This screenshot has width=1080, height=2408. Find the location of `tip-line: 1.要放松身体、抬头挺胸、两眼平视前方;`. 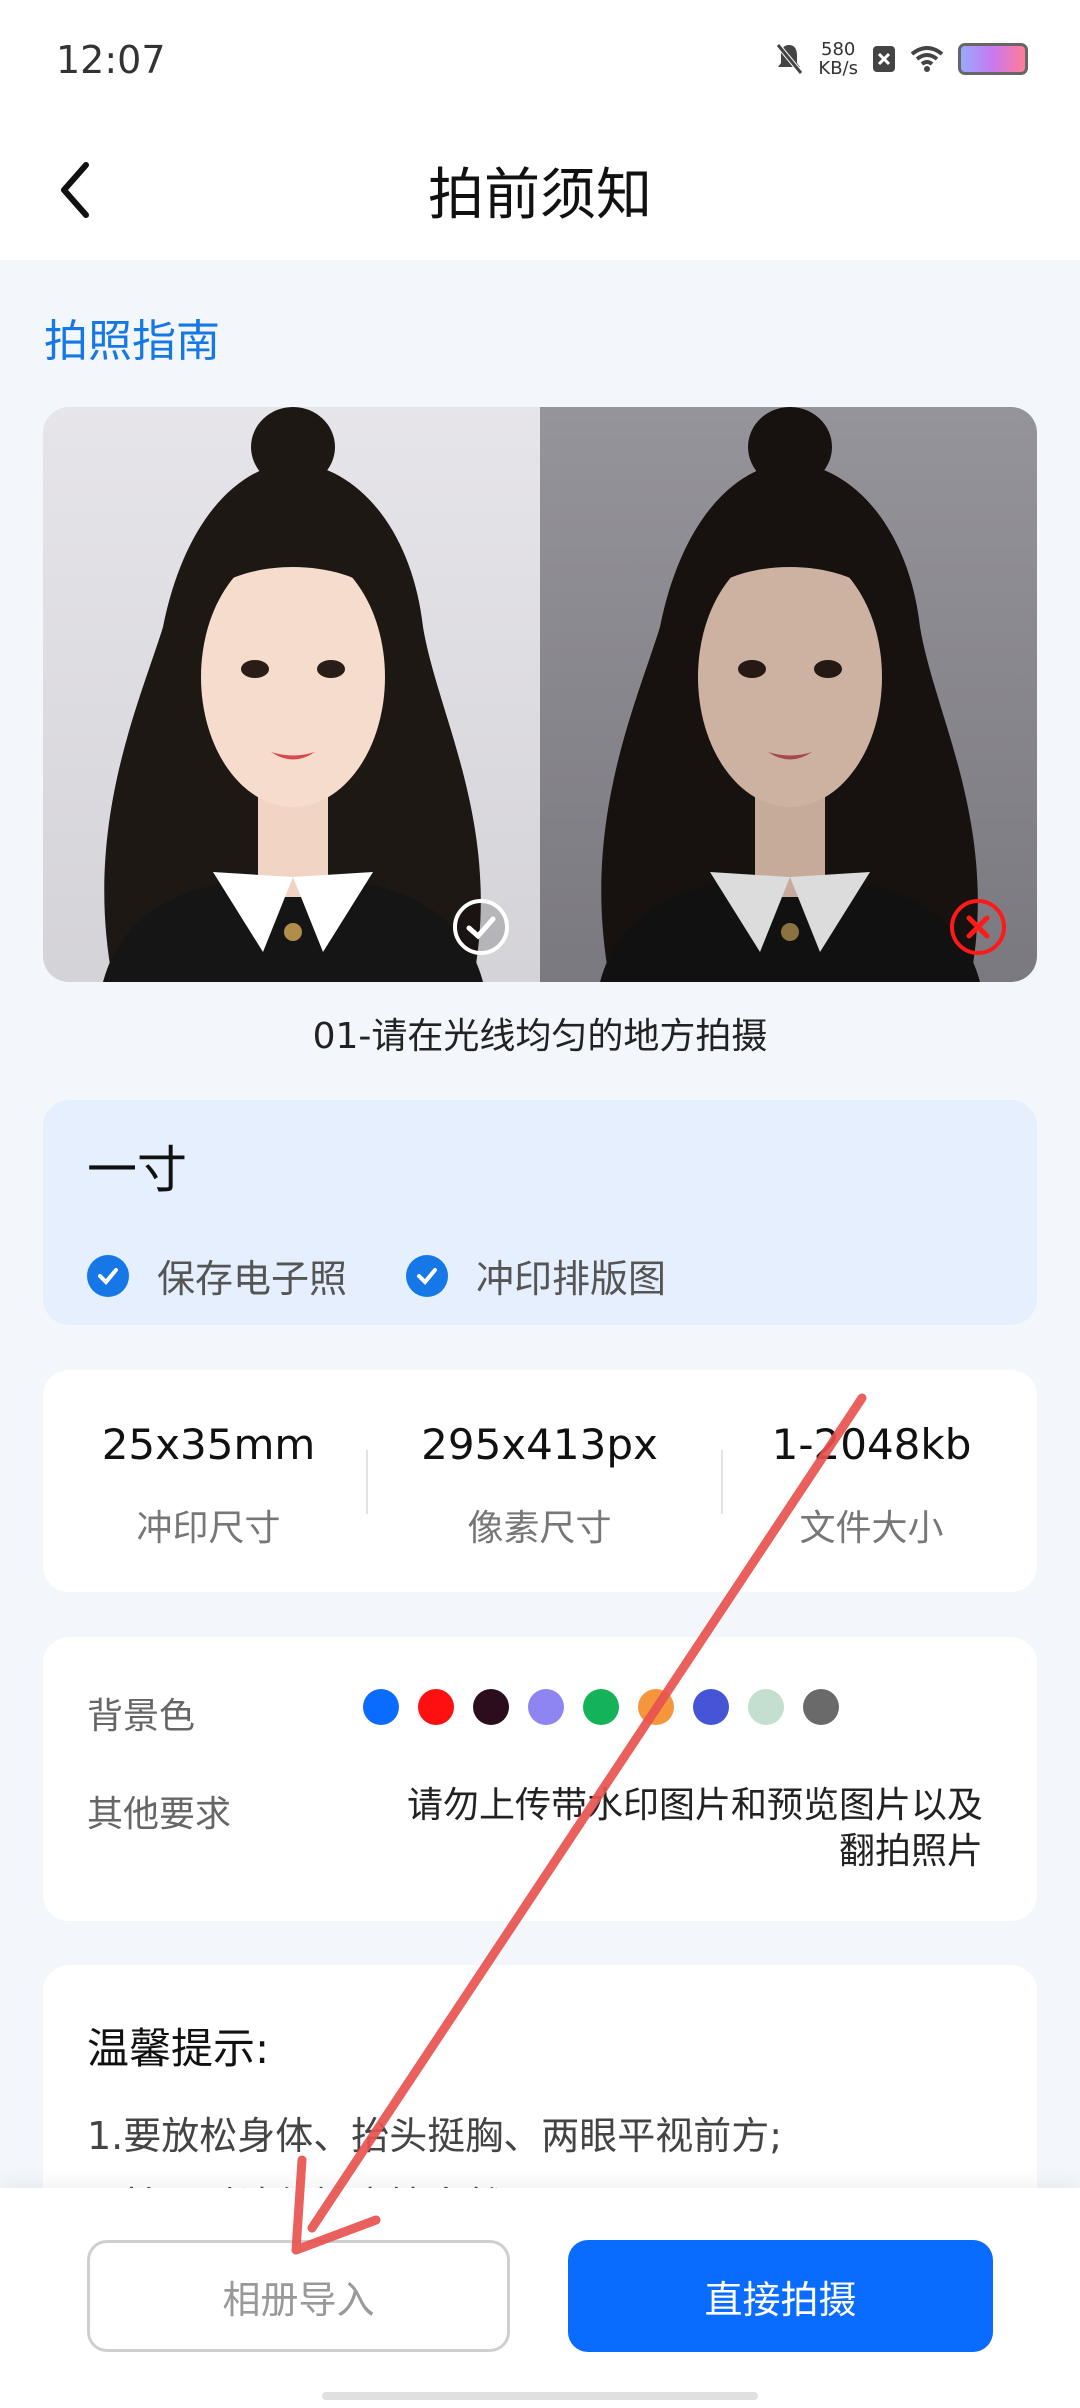

tip-line: 1.要放松身体、抬头挺胸、两眼平视前方; is located at coordinates (435, 2136).